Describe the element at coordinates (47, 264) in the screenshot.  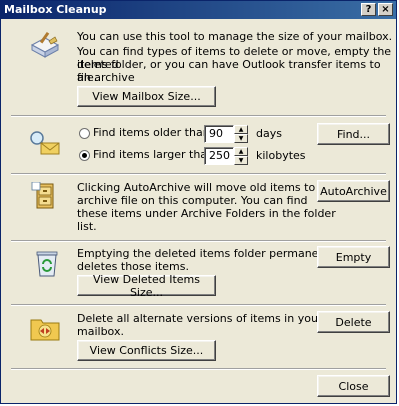
I see `recycle-bin-icon` at that location.